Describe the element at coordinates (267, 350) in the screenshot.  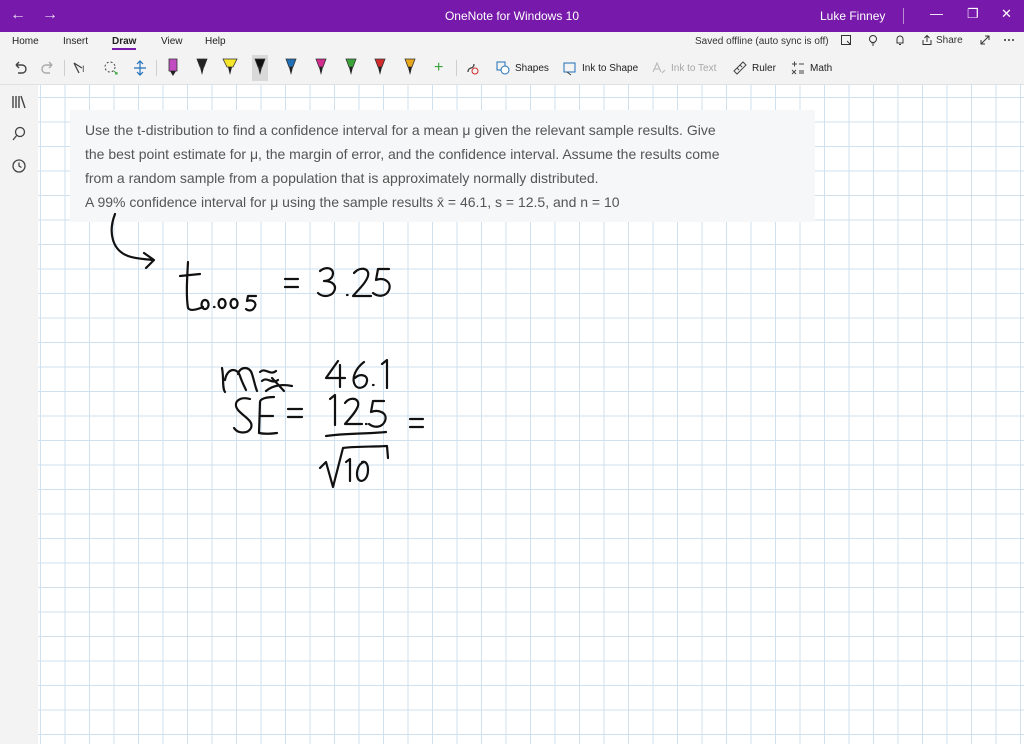
I see `handwriting-ink-layer` at that location.